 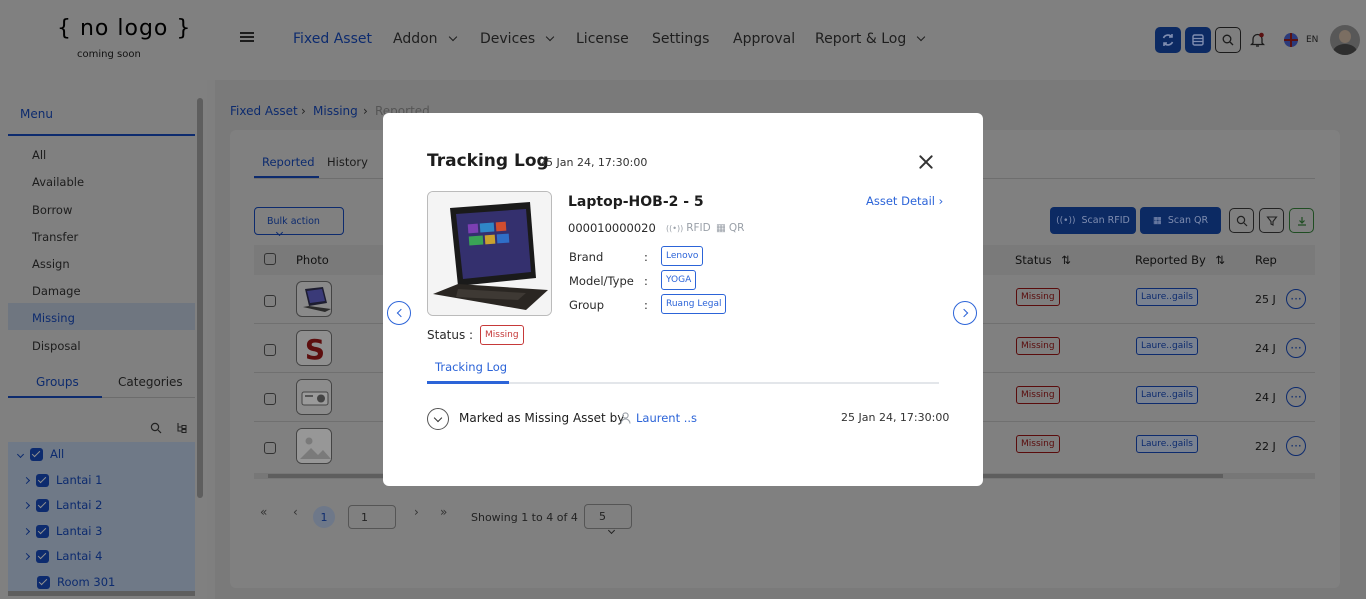 I want to click on nav-settings: Settings, so click(x=680, y=39).